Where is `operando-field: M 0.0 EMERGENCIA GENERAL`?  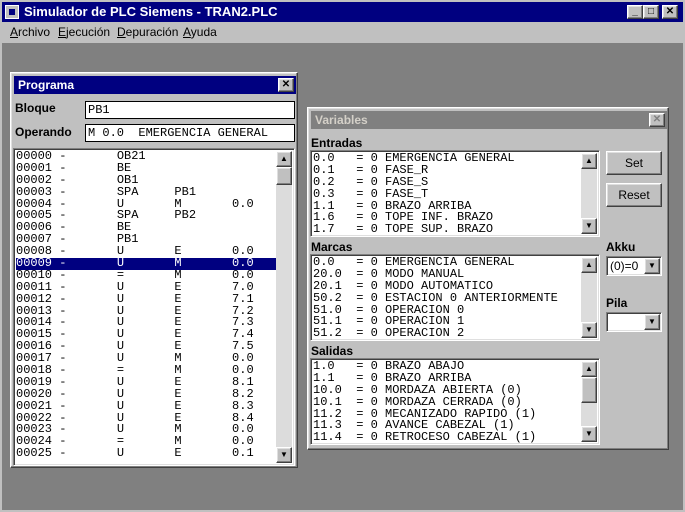
operando-field: M 0.0 EMERGENCIA GENERAL is located at coordinates (190, 133).